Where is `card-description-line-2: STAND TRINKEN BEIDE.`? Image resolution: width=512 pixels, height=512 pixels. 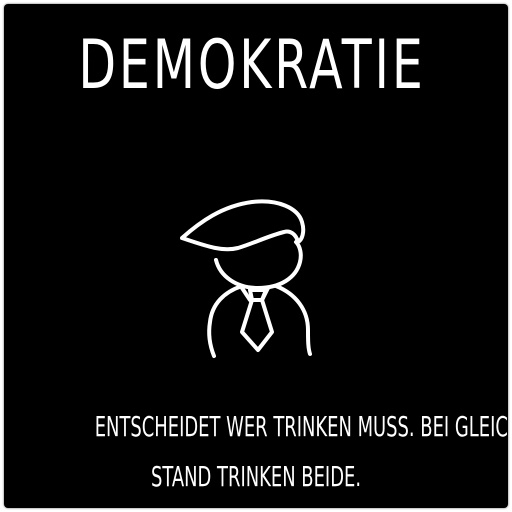
card-description-line-2: STAND TRINKEN BEIDE. is located at coordinates (256, 476).